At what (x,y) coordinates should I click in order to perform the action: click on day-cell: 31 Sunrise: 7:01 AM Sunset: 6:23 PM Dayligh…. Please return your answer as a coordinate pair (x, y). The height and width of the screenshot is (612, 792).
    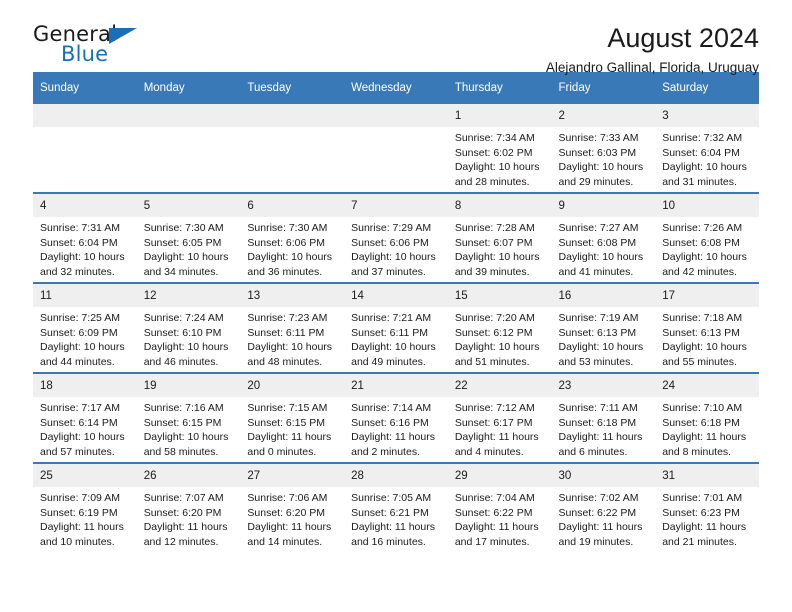
    Looking at the image, I should click on (707, 507).